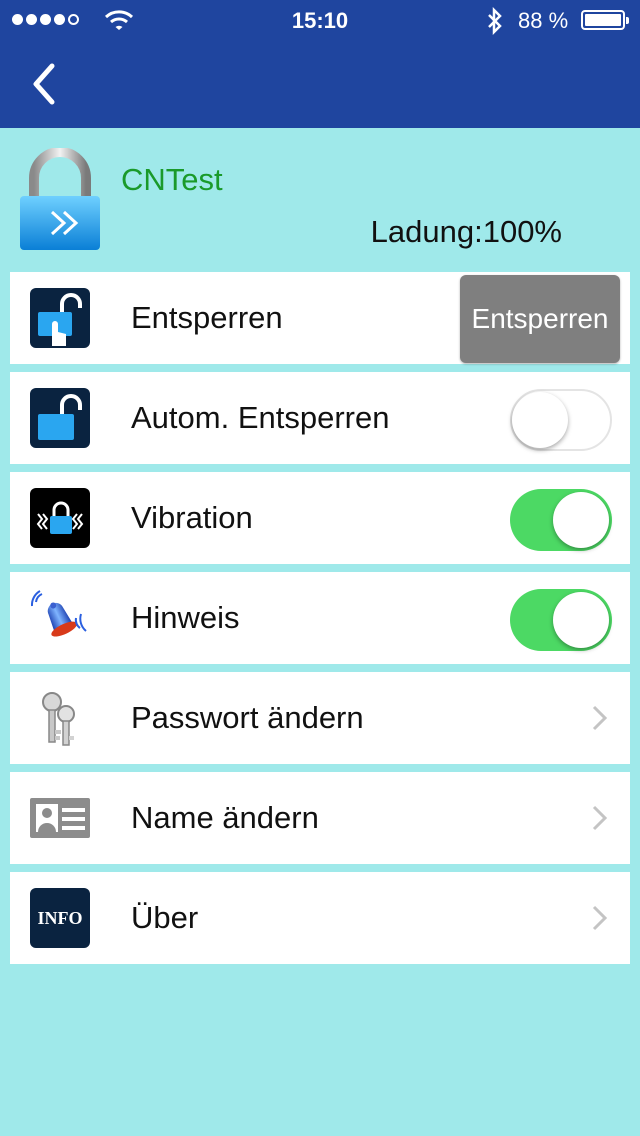 Image resolution: width=640 pixels, height=1136 pixels. What do you see at coordinates (60, 418) in the screenshot?
I see `unlock-icon` at bounding box center [60, 418].